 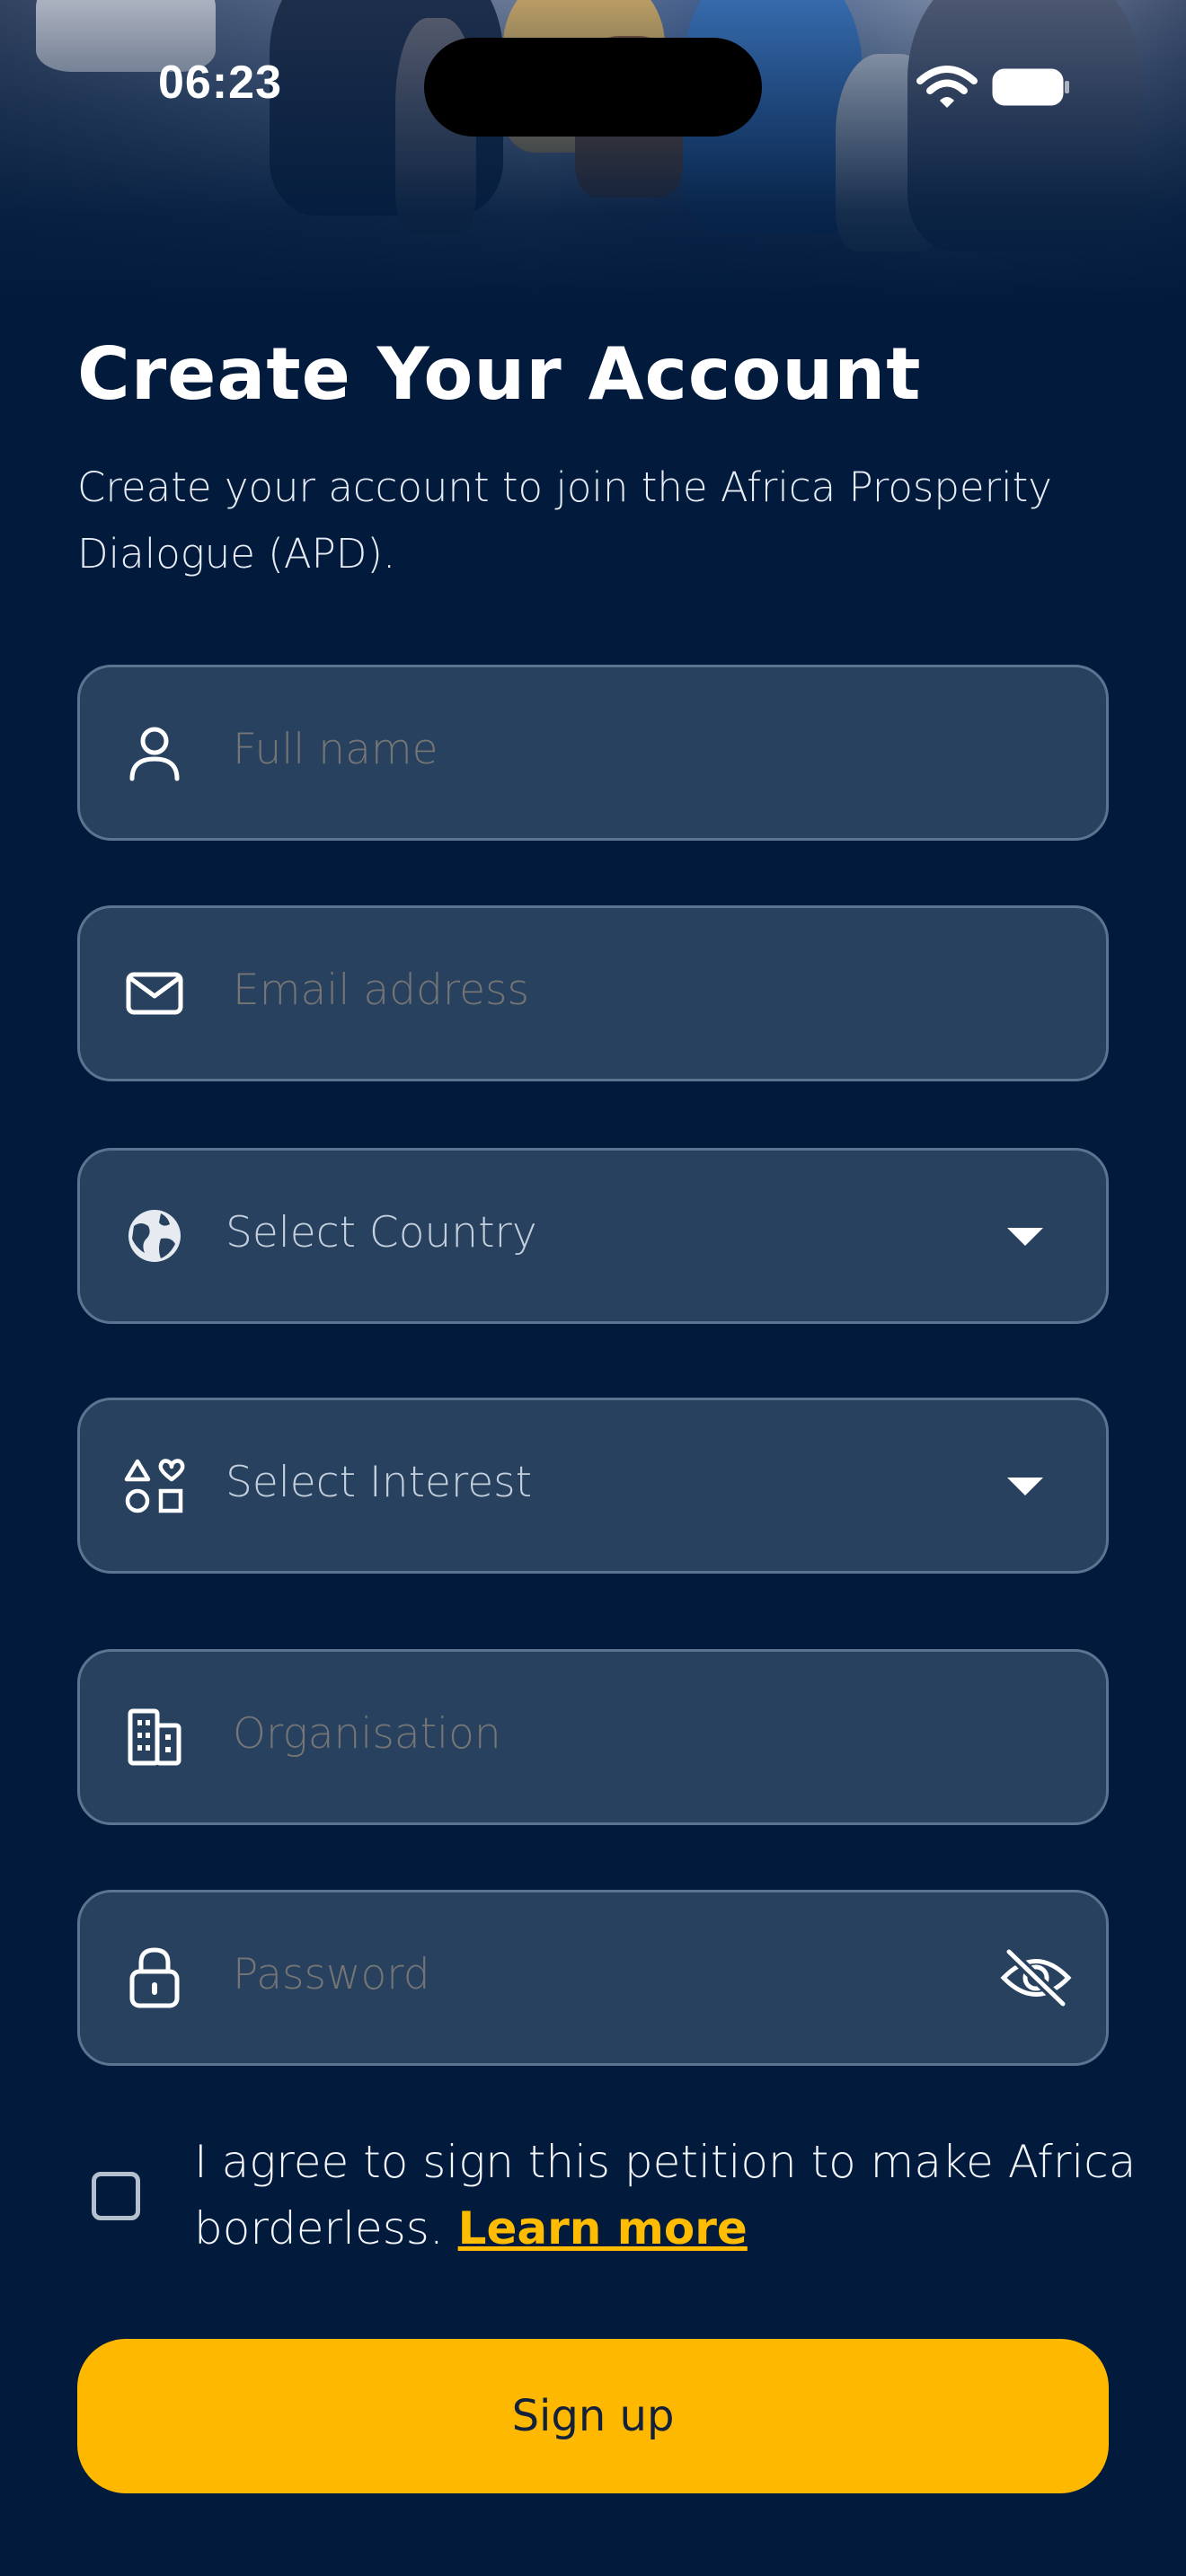 What do you see at coordinates (154, 1236) in the screenshot?
I see `globe-icon` at bounding box center [154, 1236].